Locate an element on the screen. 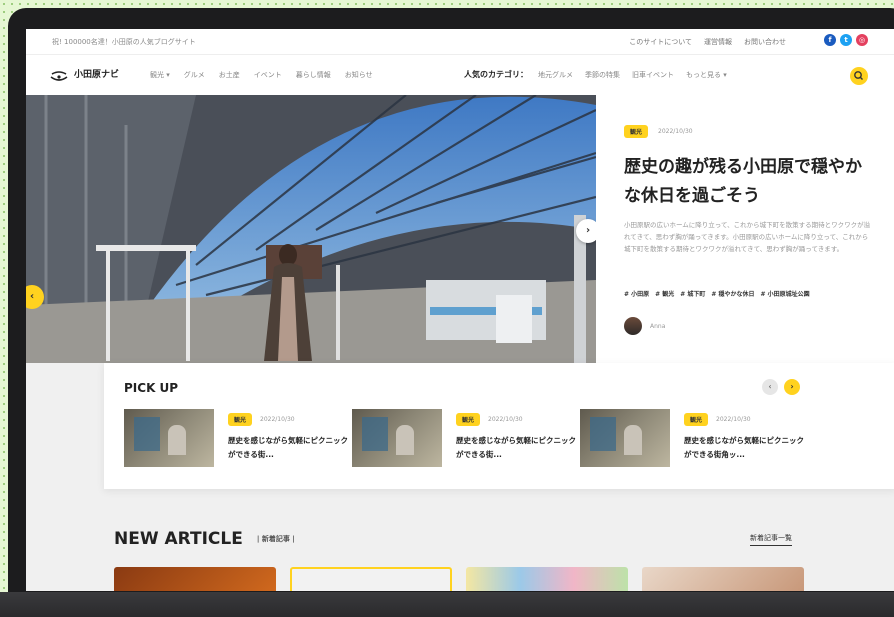 The image size is (894, 617). nav-item-gourmet: グルメ is located at coordinates (194, 75).